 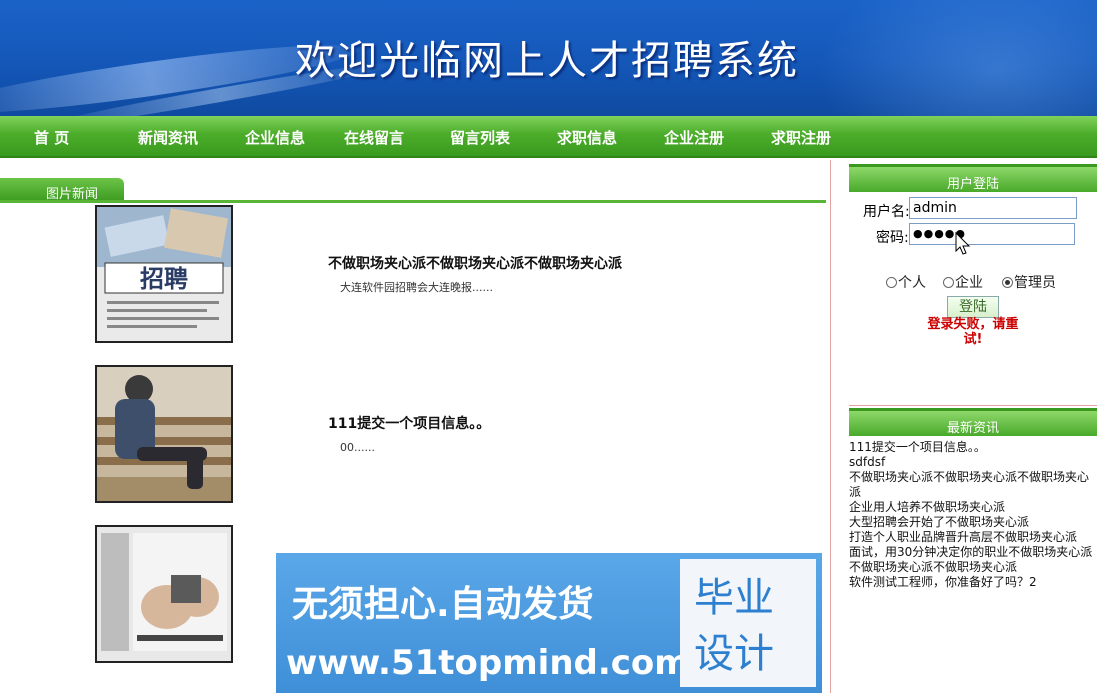 I want to click on nav-item-news: 新闻资讯, so click(x=168, y=137).